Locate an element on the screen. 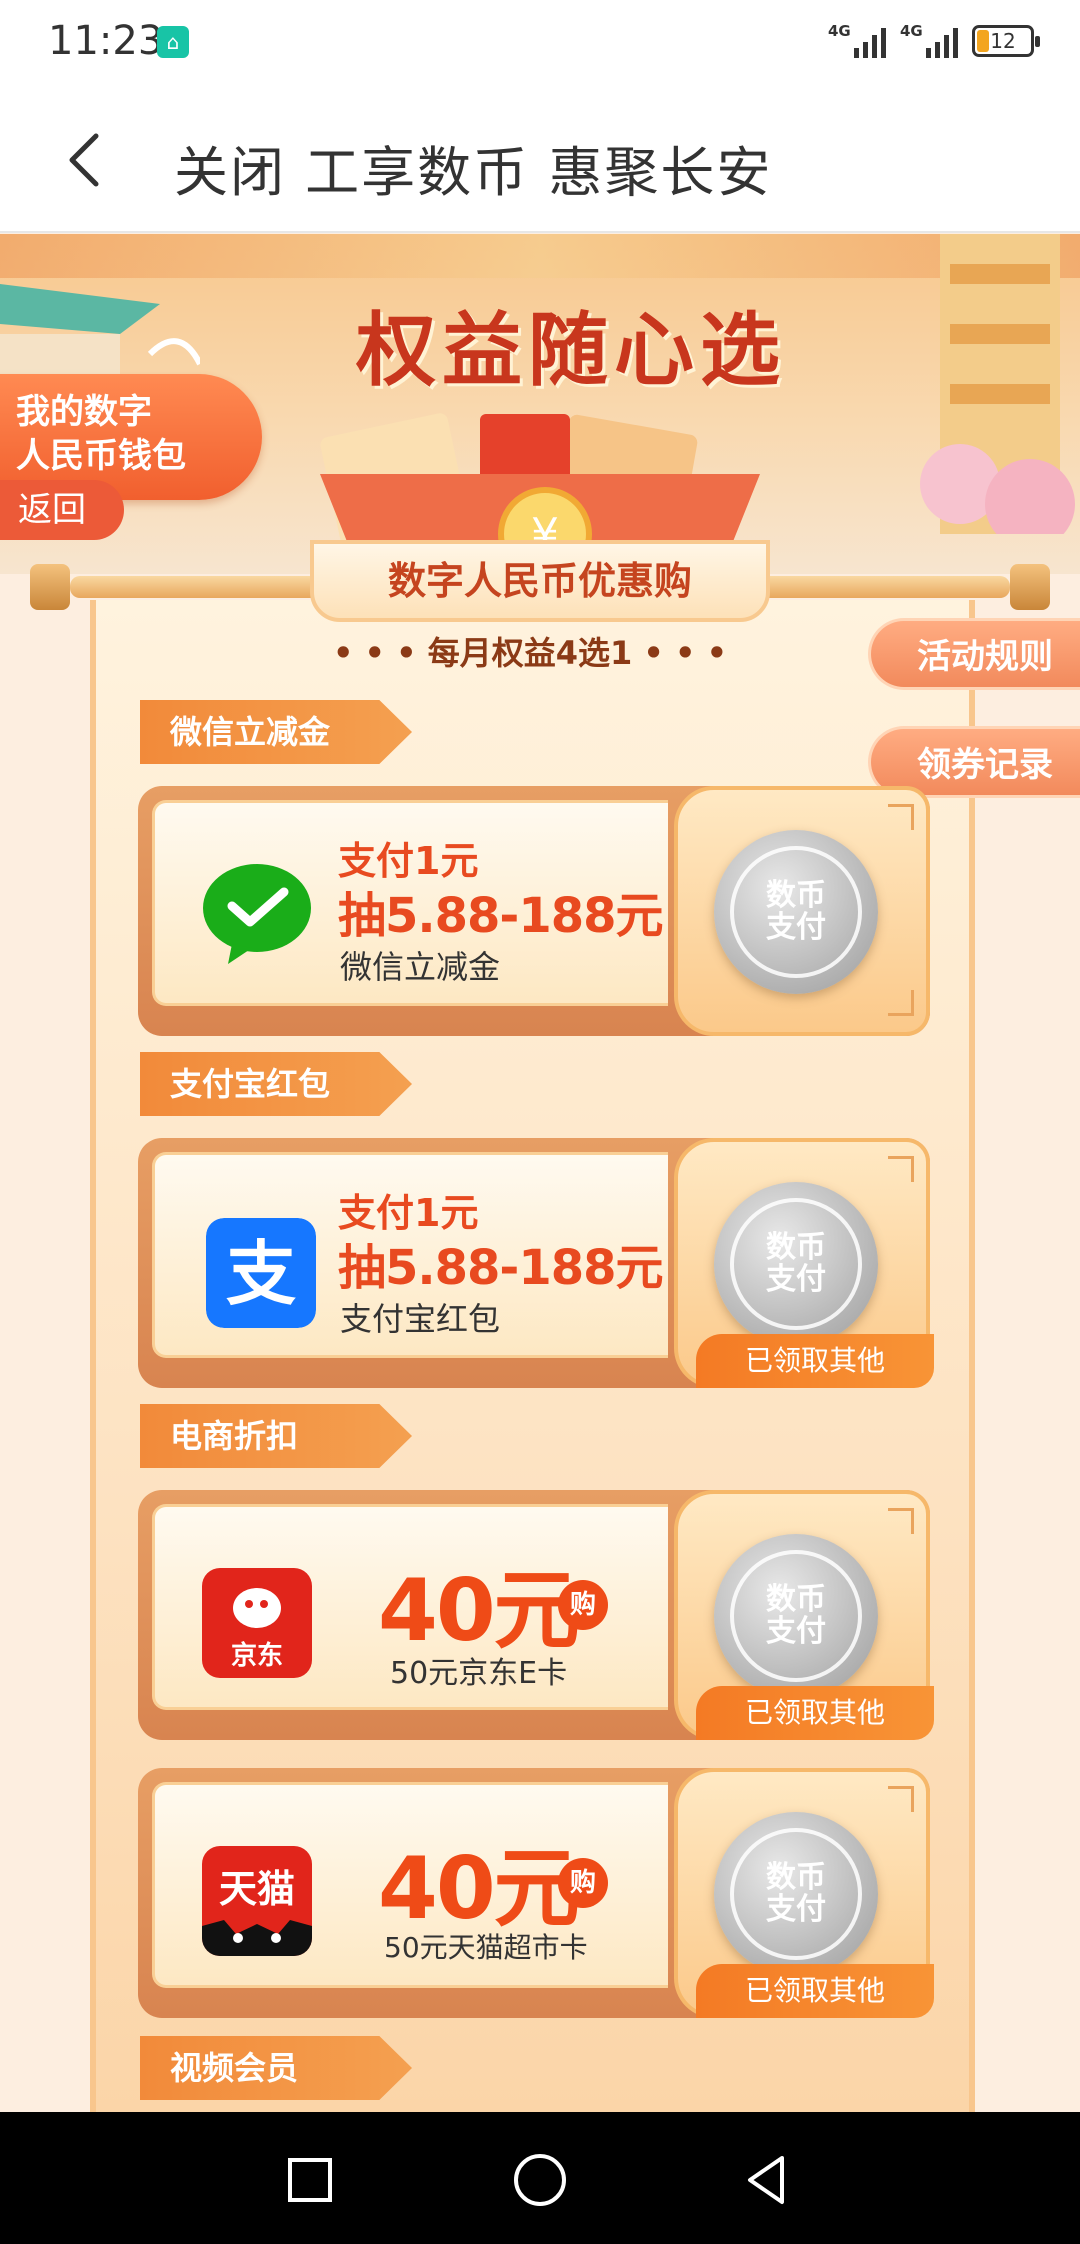  coupon-card-wechat: 支付1元 抽5.88-188元 微信立减金 数币 支付 is located at coordinates (534, 911).